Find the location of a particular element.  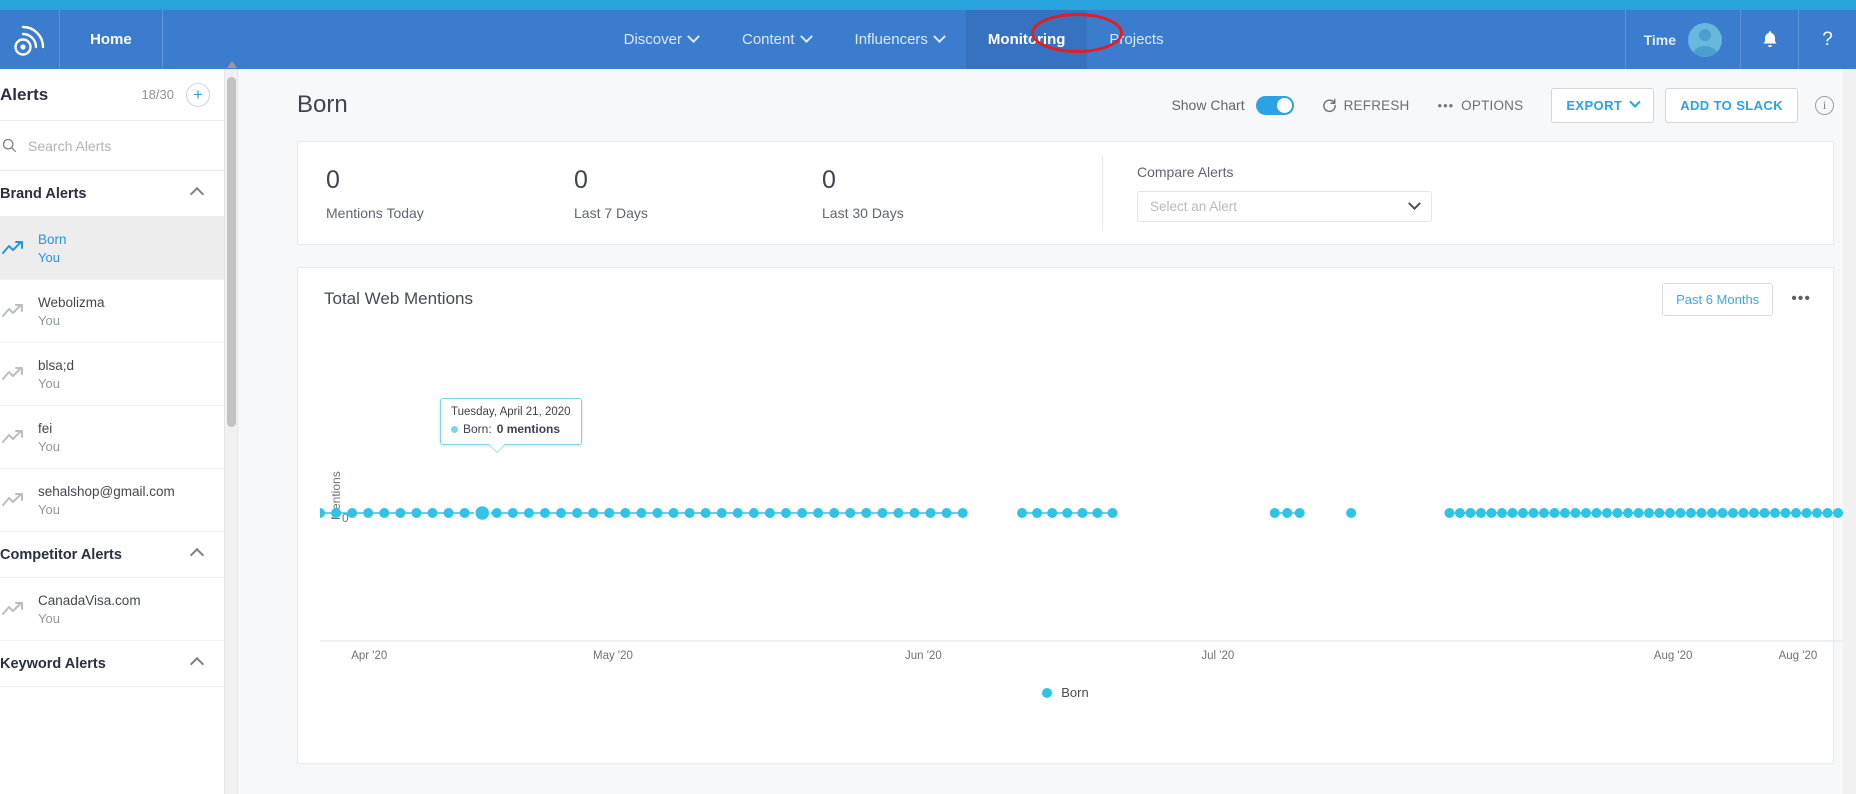

sidebar-item-fei: fei You is located at coordinates (112, 437).